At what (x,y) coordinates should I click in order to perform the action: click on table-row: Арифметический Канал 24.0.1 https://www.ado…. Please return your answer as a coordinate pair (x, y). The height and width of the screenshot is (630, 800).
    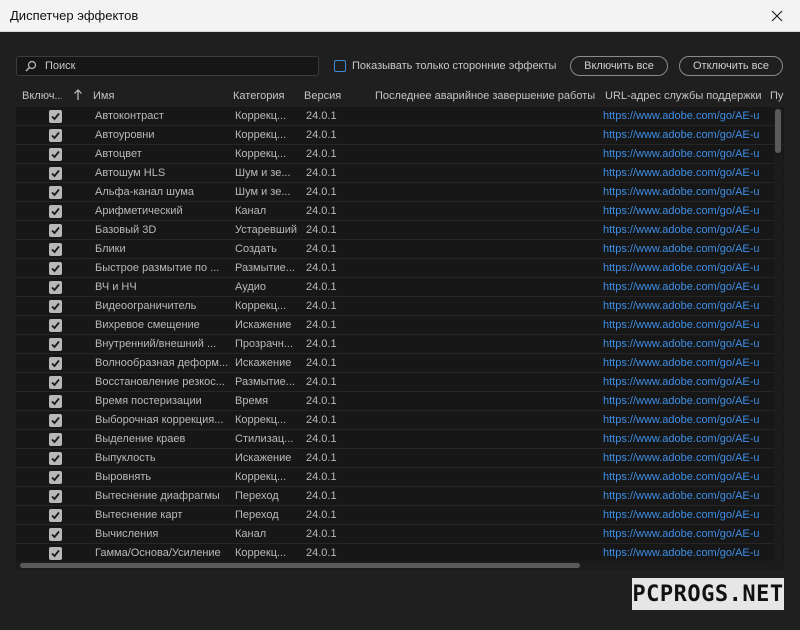
    Looking at the image, I should click on (400, 211).